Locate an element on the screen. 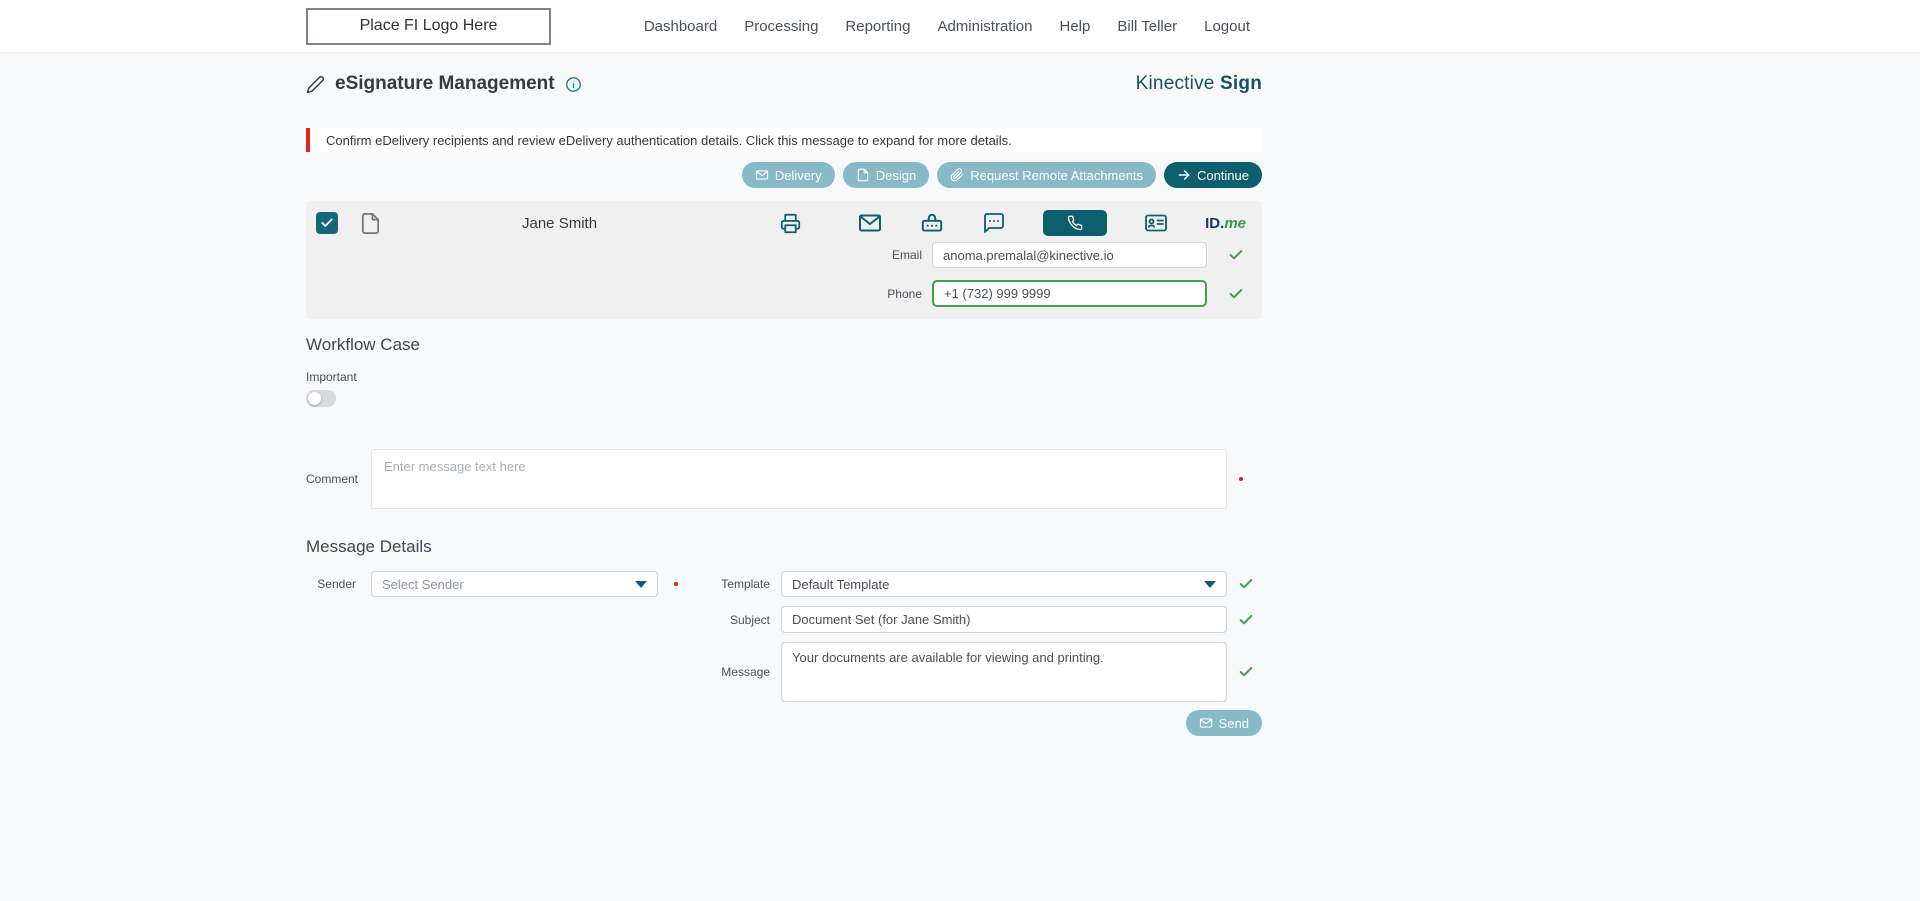 The image size is (1920, 901). kinective-sign-logo: Kinective Sign is located at coordinates (1198, 83).